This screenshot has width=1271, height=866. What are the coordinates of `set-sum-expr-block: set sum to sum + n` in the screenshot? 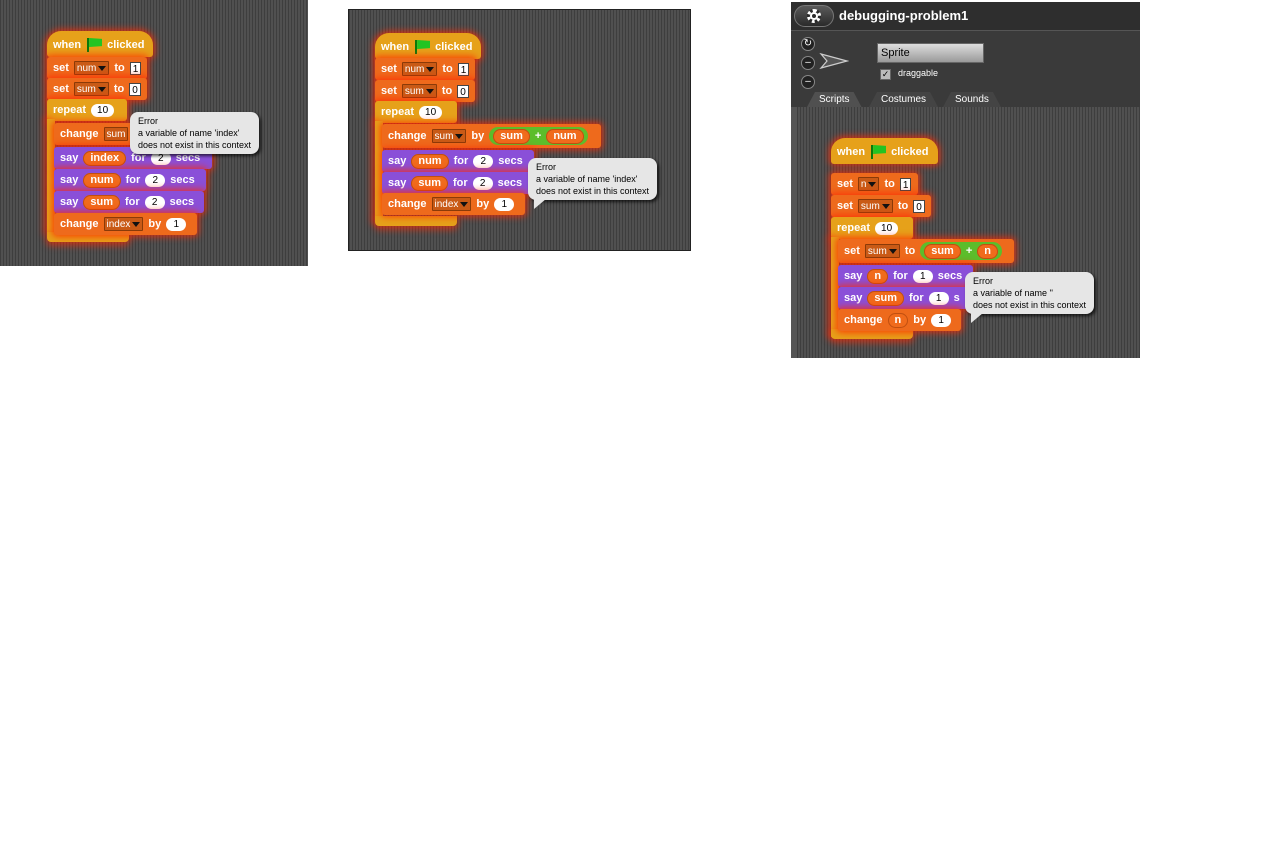 It's located at (926, 251).